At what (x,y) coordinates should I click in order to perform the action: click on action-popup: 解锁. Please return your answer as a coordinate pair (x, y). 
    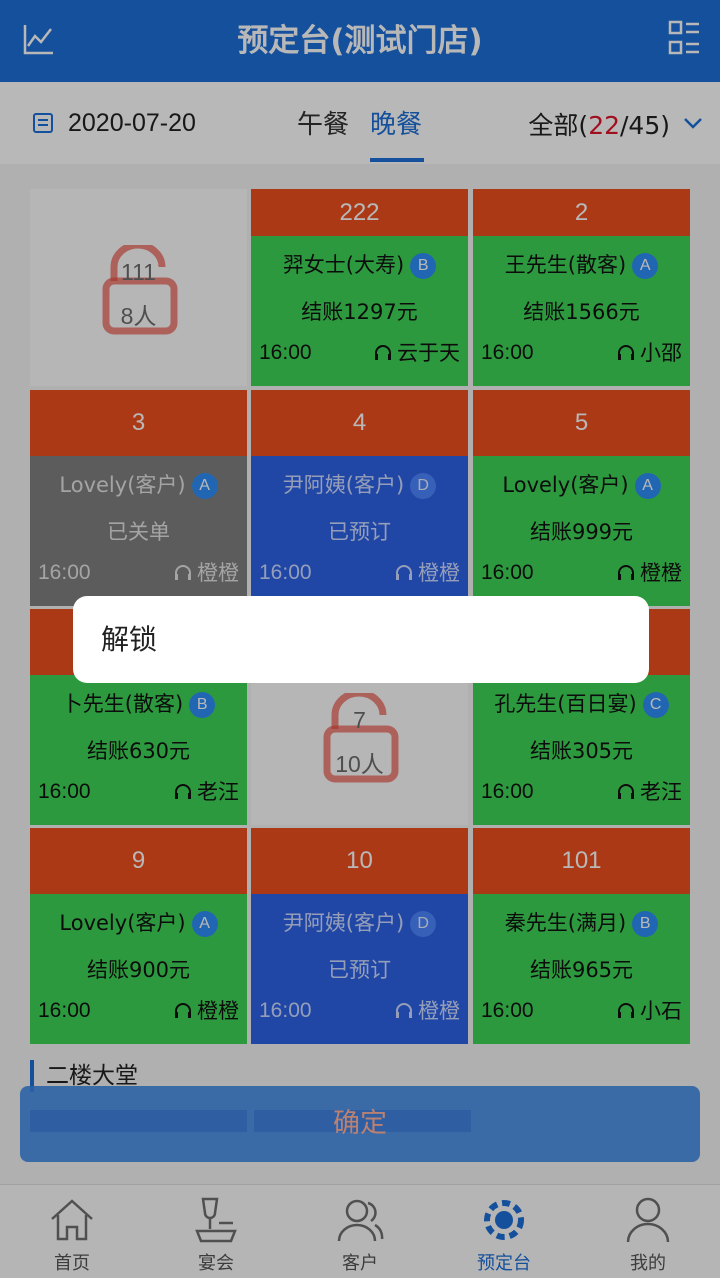
    Looking at the image, I should click on (361, 639).